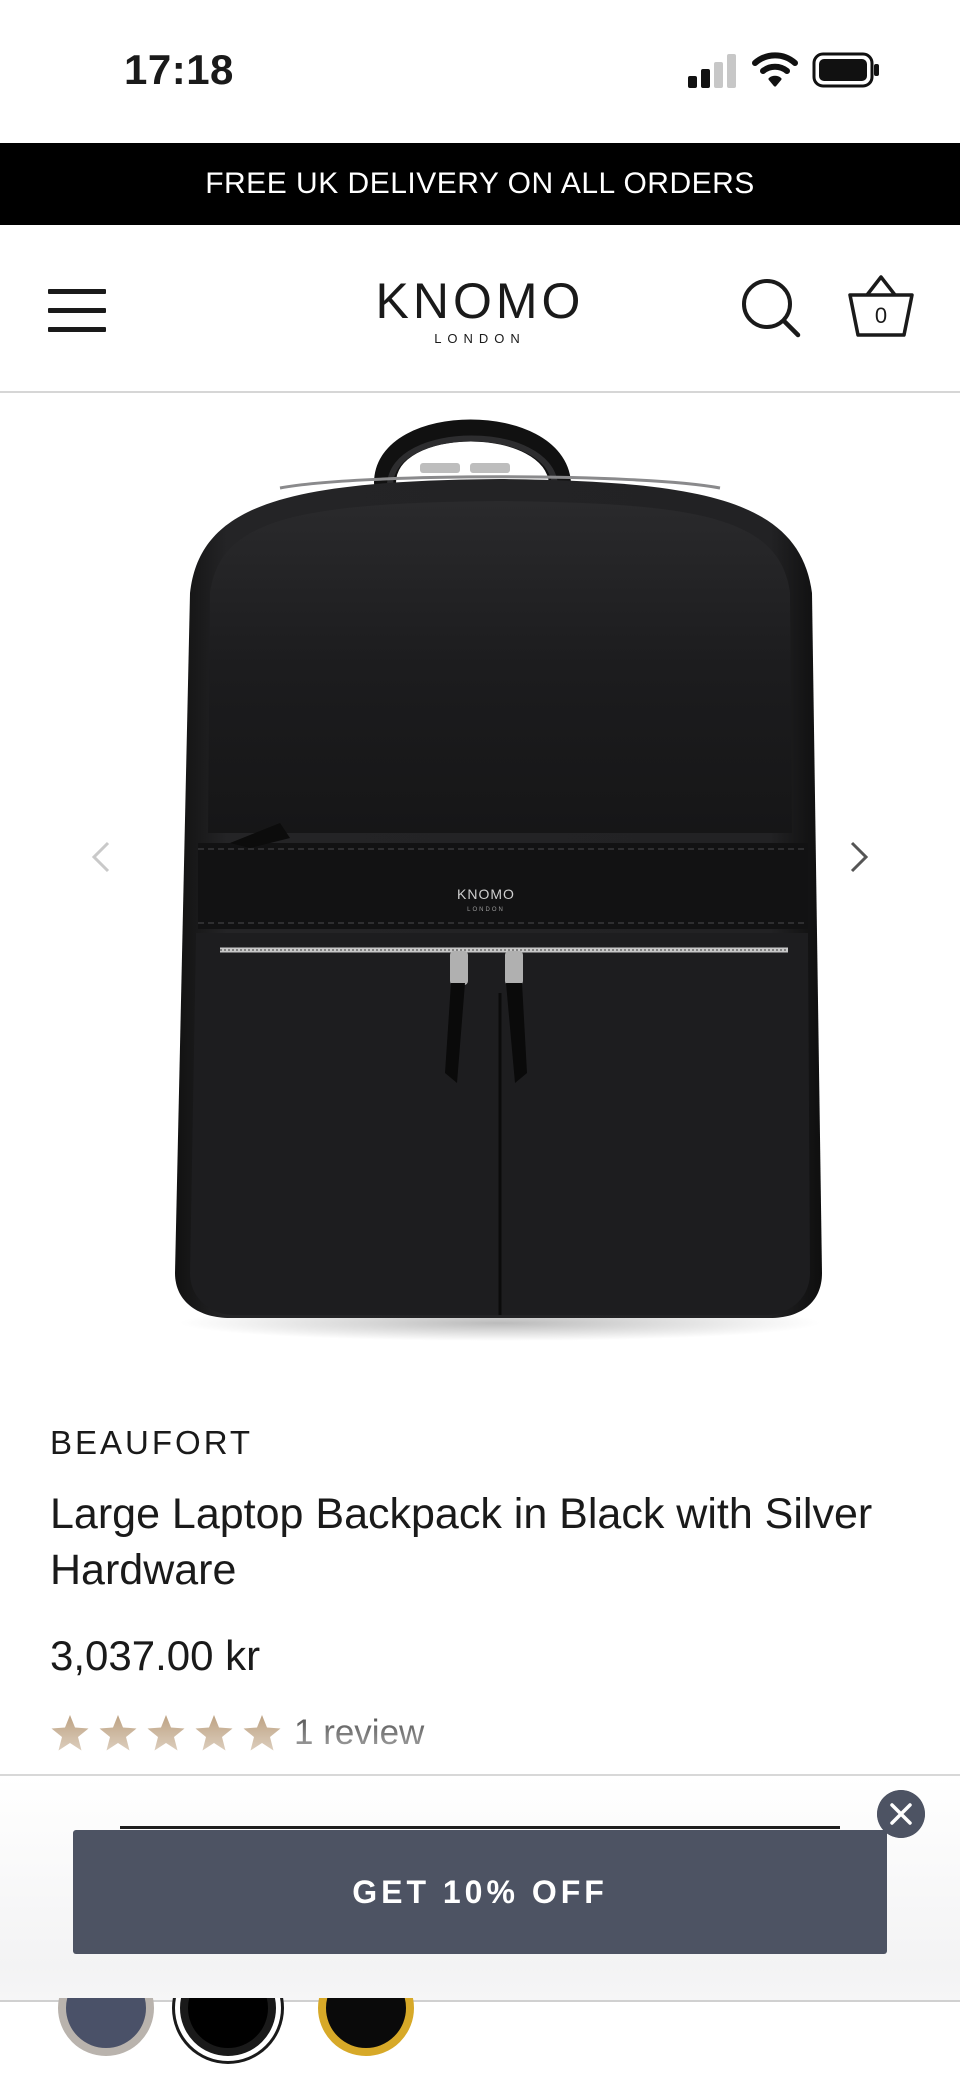  Describe the element at coordinates (480, 1892) in the screenshot. I see `get-discount-button: GET 10% OFF` at that location.